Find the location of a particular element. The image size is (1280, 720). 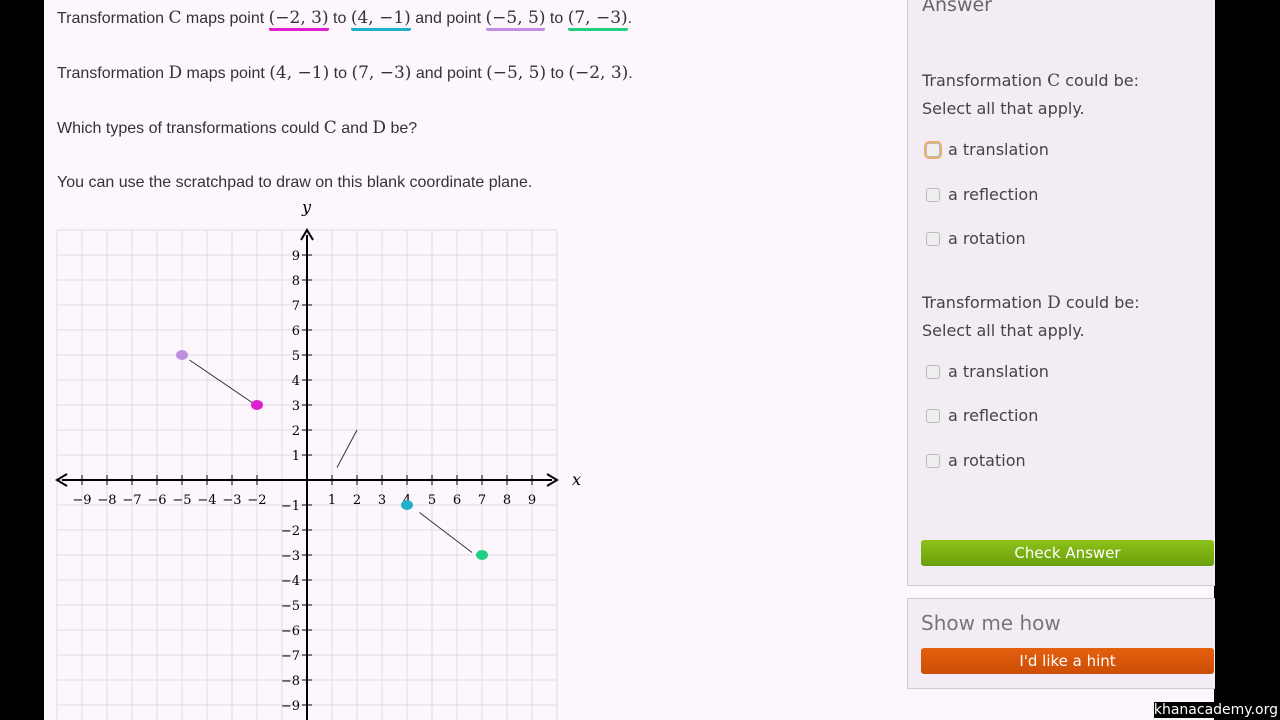

x-tick-label: −2 is located at coordinates (256, 500).